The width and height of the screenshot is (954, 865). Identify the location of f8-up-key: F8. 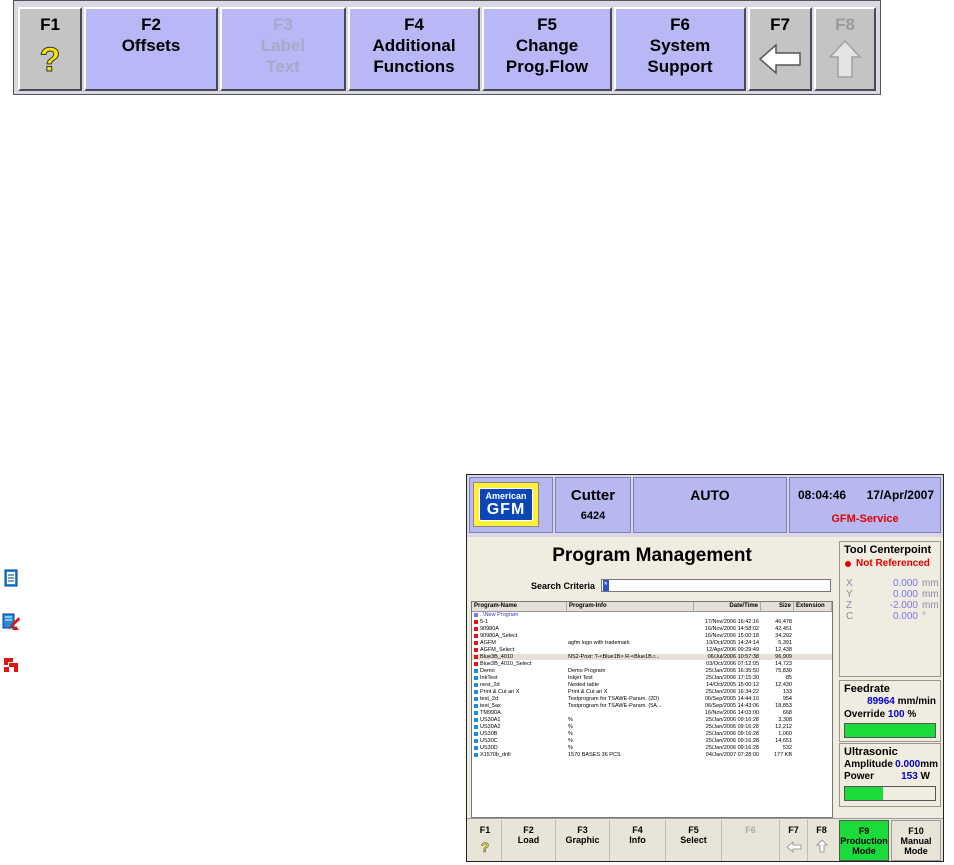
(845, 49).